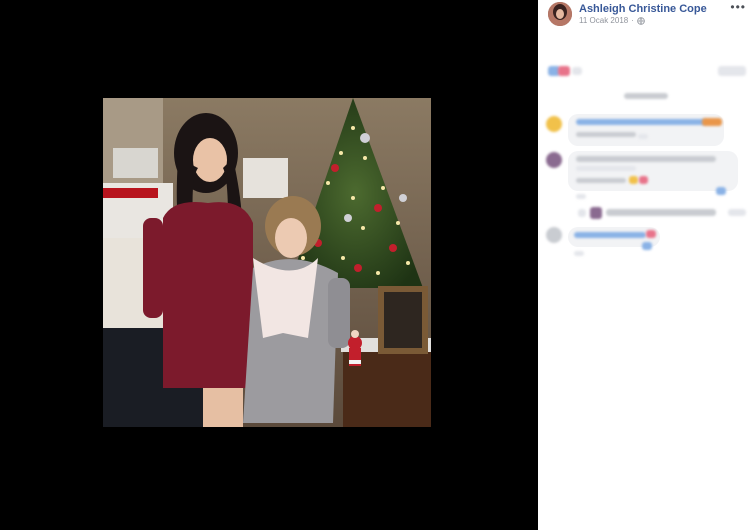 The width and height of the screenshot is (750, 530). What do you see at coordinates (737, 212) in the screenshot?
I see `reply-meta` at bounding box center [737, 212].